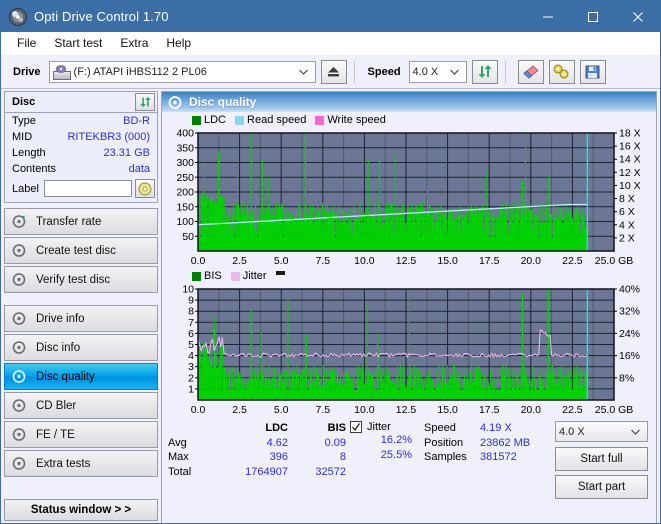 The height and width of the screenshot is (524, 661). Describe the element at coordinates (330, 471) in the screenshot. I see `total-bis-value: 32572` at that location.